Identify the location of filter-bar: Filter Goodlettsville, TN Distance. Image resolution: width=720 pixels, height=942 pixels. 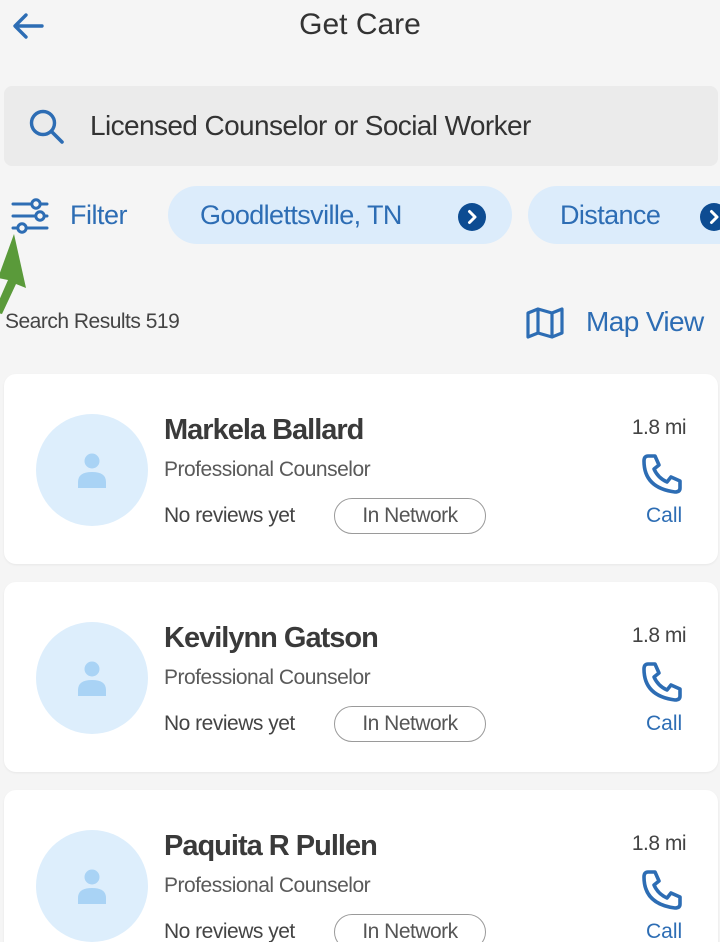
(360, 215).